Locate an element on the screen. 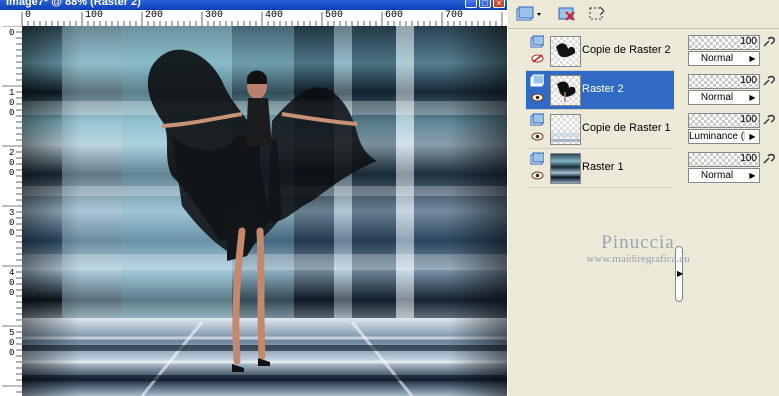 The height and width of the screenshot is (396, 779). image-title: Image7* @ 88% (Raster 2) is located at coordinates (73, 4).